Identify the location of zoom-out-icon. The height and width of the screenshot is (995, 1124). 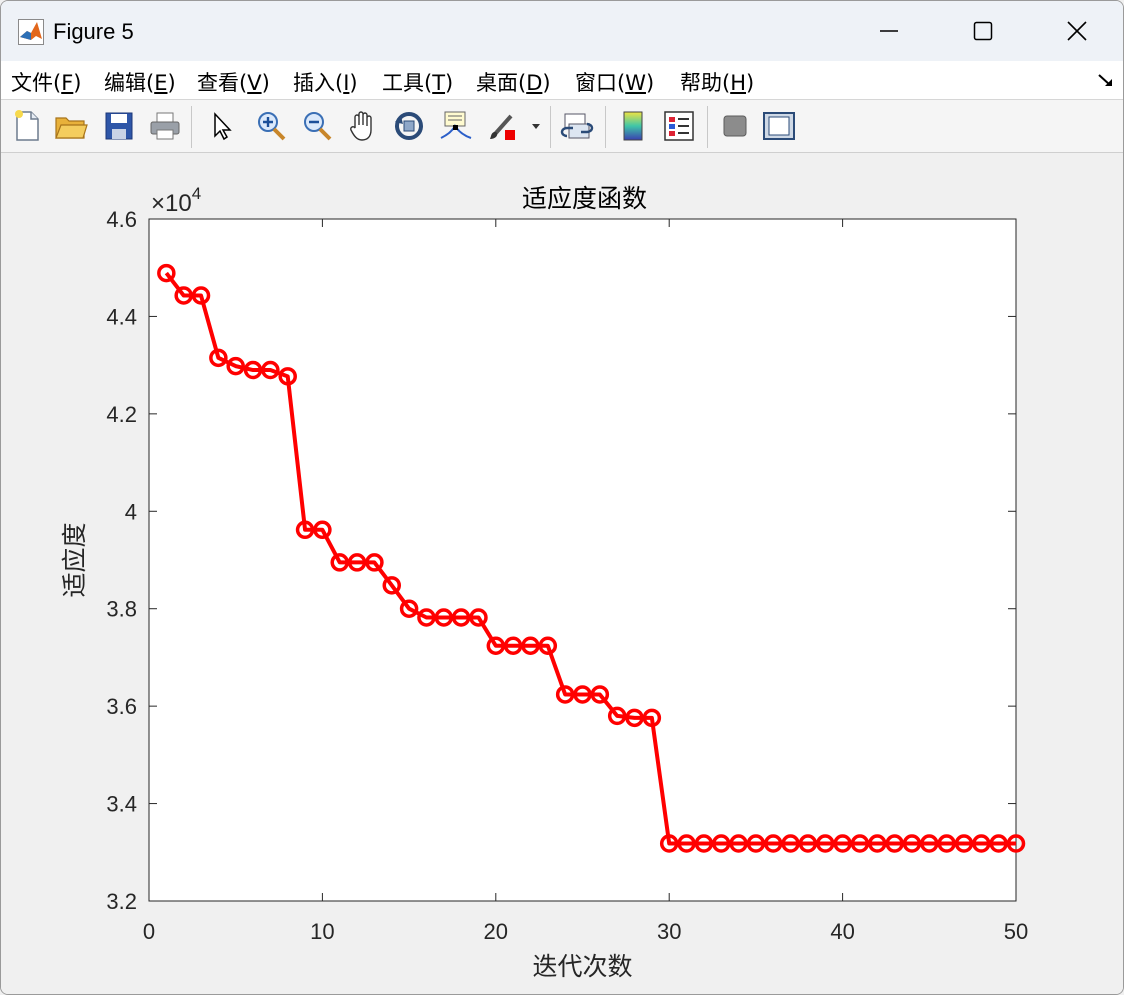
(318, 126).